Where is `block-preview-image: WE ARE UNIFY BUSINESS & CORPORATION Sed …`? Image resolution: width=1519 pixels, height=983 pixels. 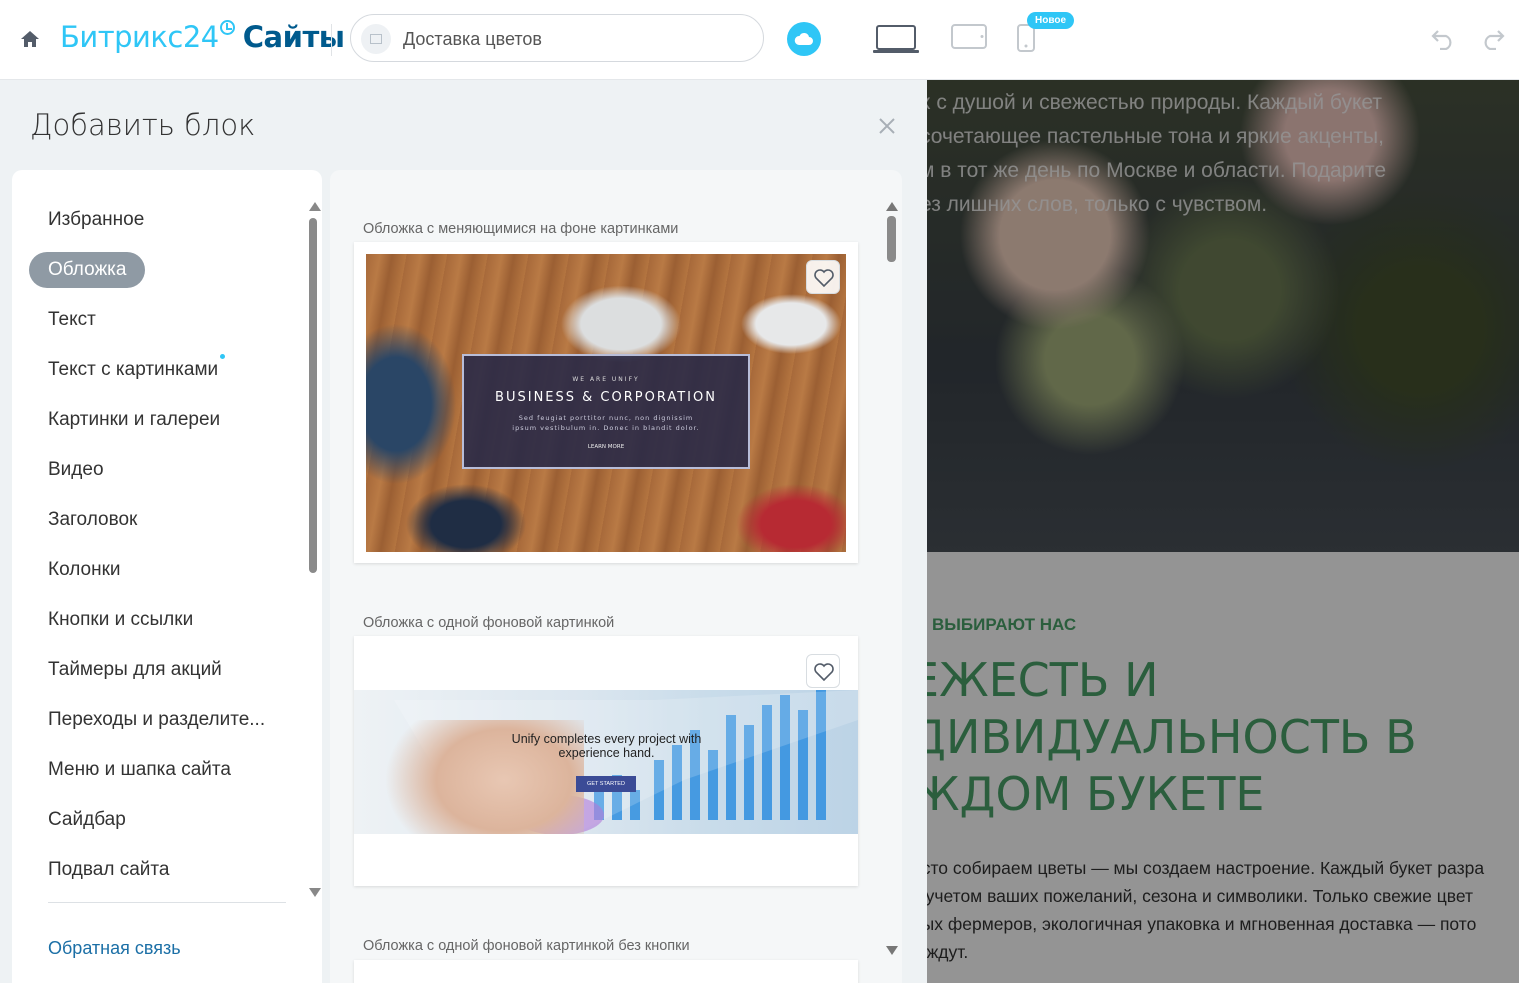
block-preview-image: WE ARE UNIFY BUSINESS & CORPORATION Sed … is located at coordinates (606, 403).